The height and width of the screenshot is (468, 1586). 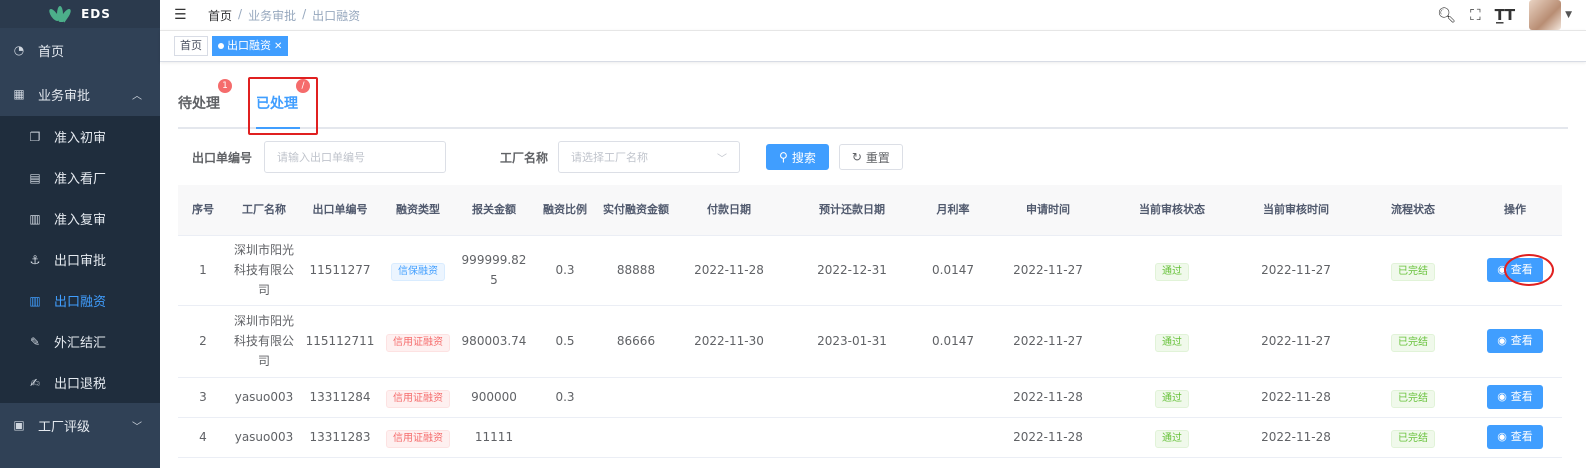 I want to click on logo: EDS, so click(x=80, y=14).